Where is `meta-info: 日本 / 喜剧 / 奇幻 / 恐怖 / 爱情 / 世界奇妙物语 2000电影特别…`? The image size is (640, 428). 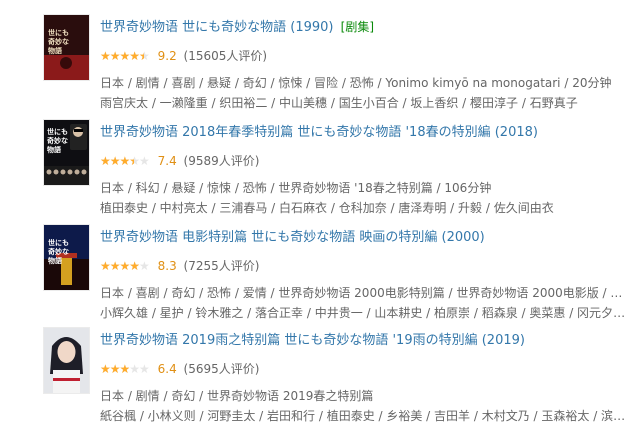 meta-info: 日本 / 喜剧 / 奇幻 / 恐怖 / 爱情 / 世界奇妙物语 2000电影特别… is located at coordinates (364, 293).